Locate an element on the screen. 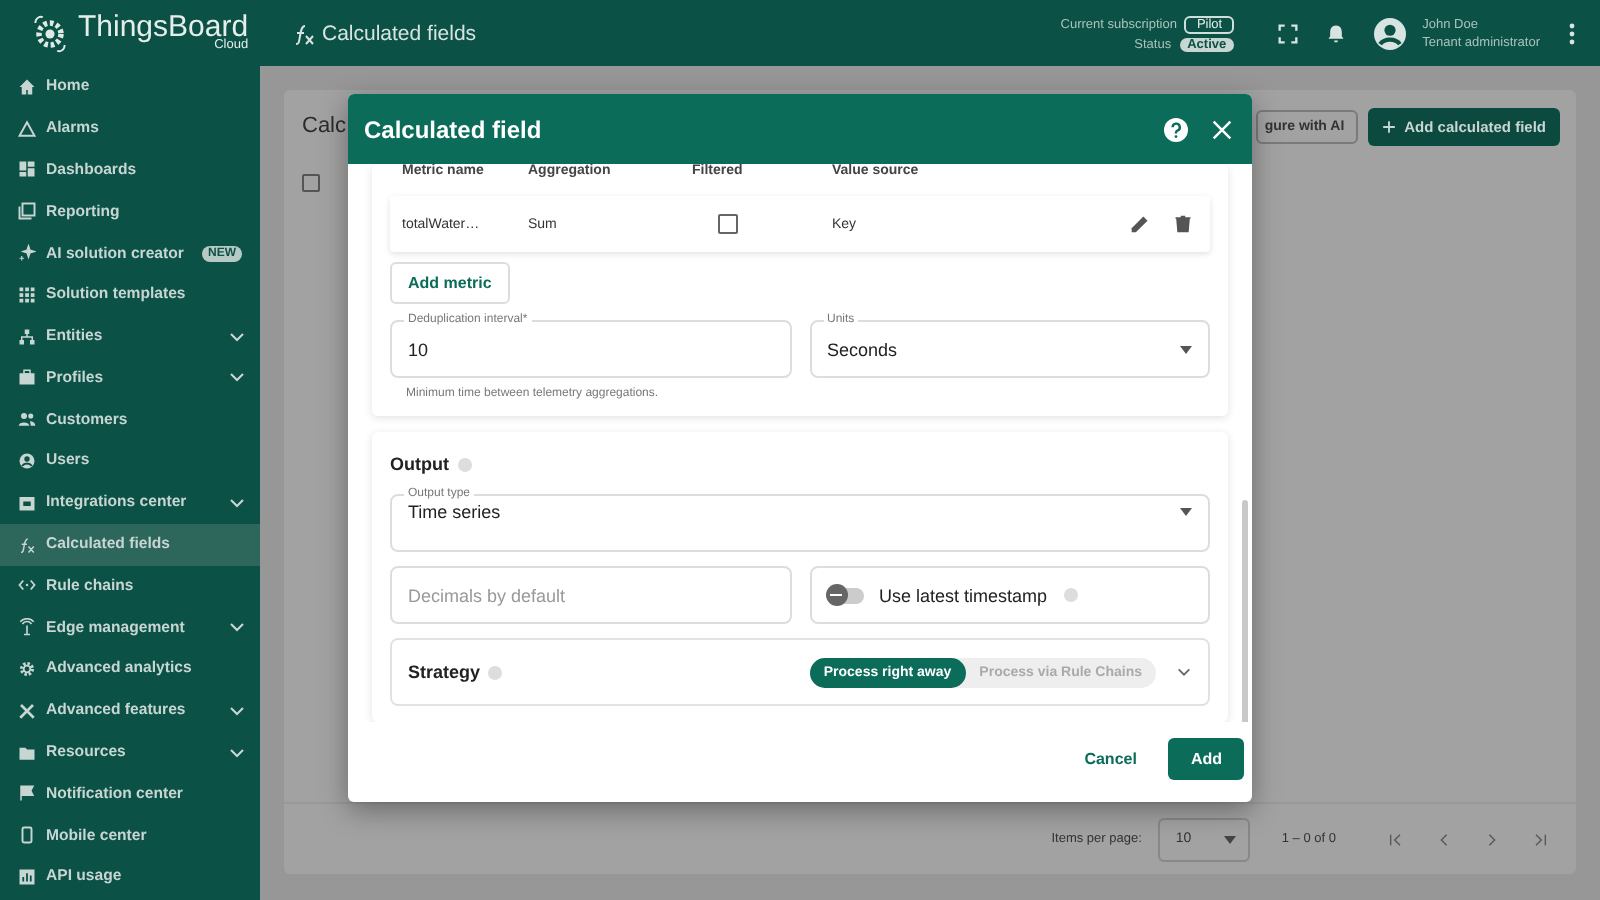 This screenshot has width=1600, height=900. page-heading: Calc is located at coordinates (324, 126).